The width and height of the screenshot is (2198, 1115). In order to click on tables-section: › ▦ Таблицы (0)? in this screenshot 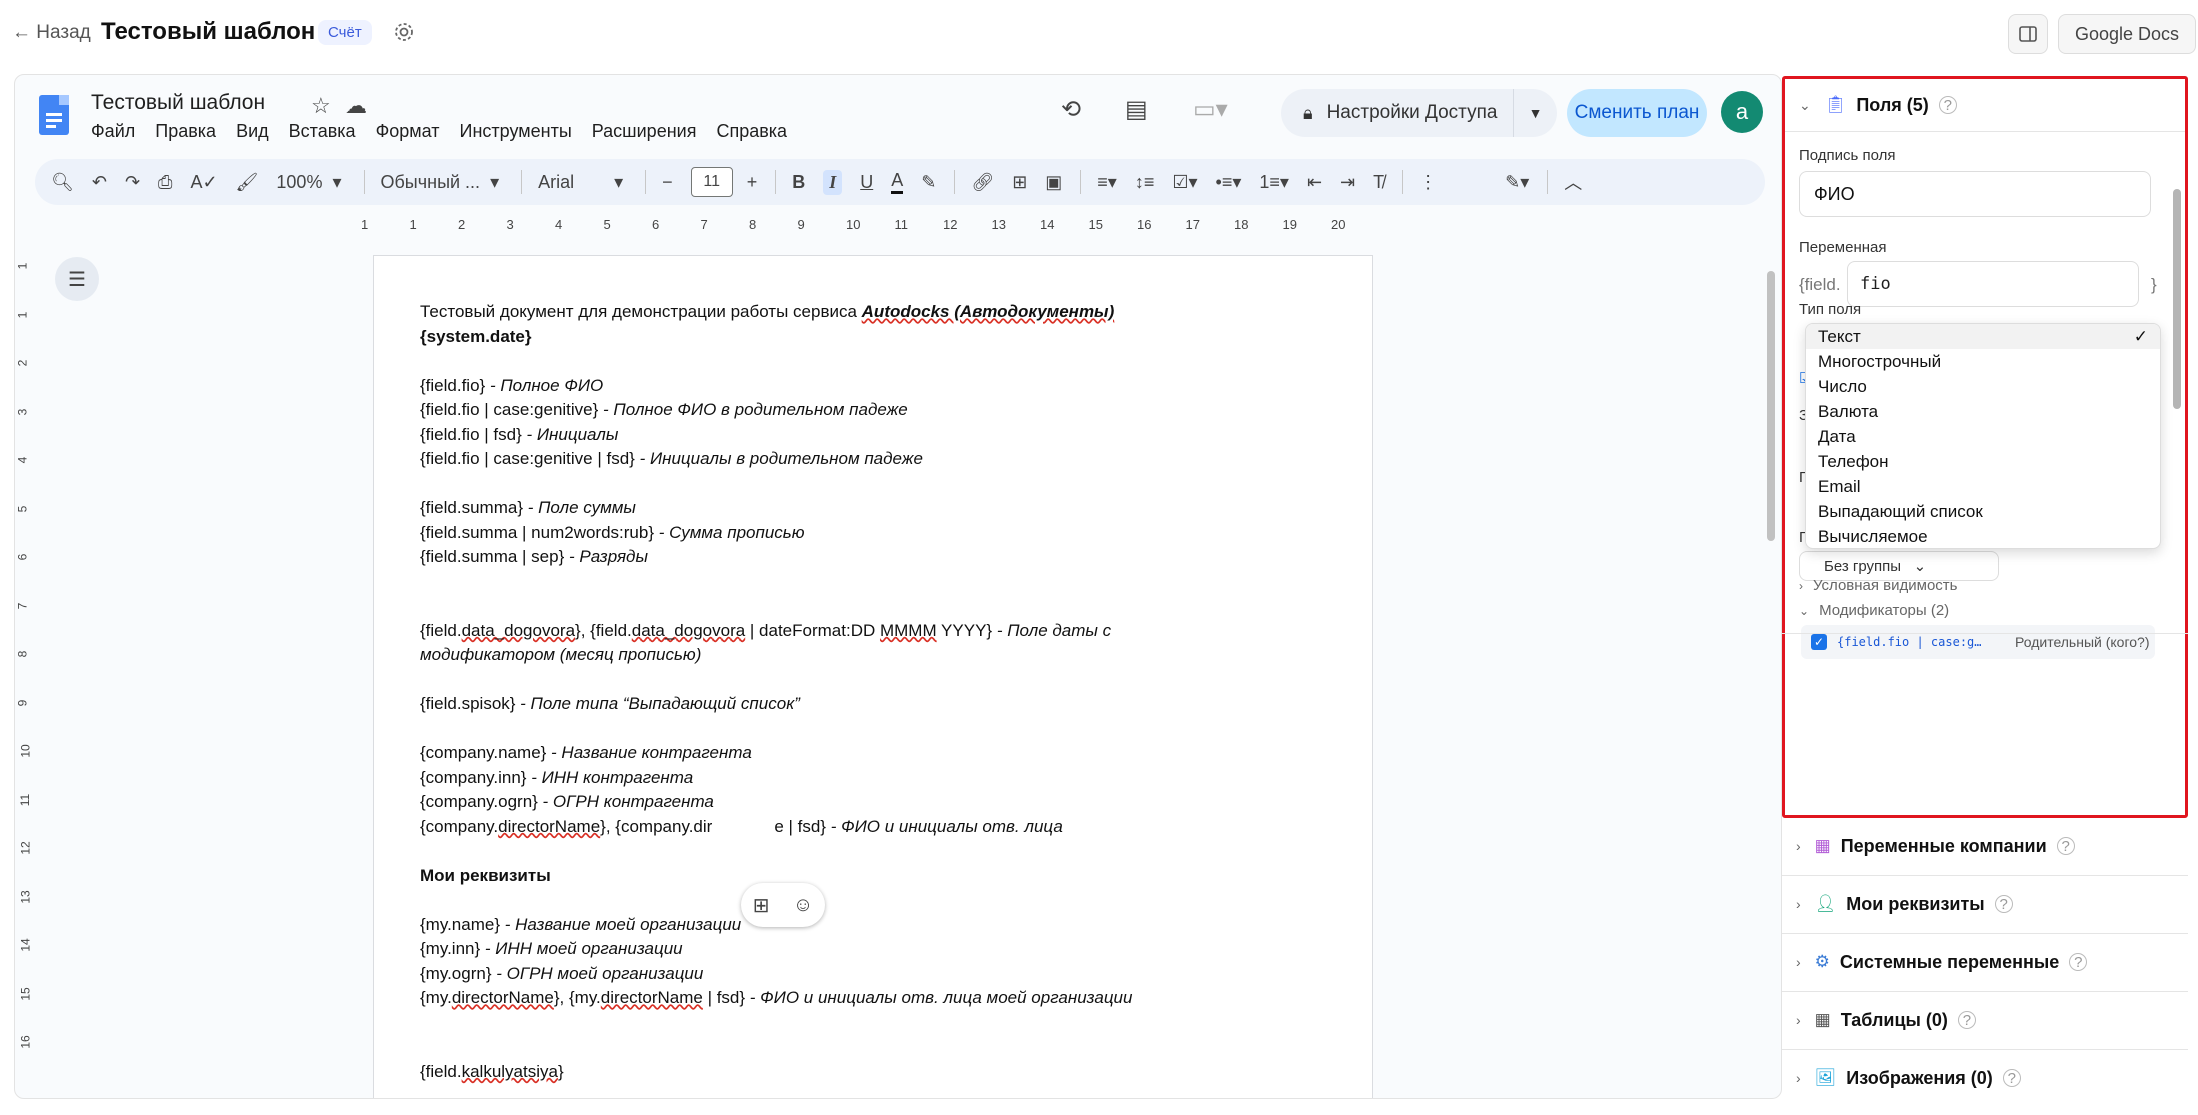, I will do `click(1985, 1021)`.